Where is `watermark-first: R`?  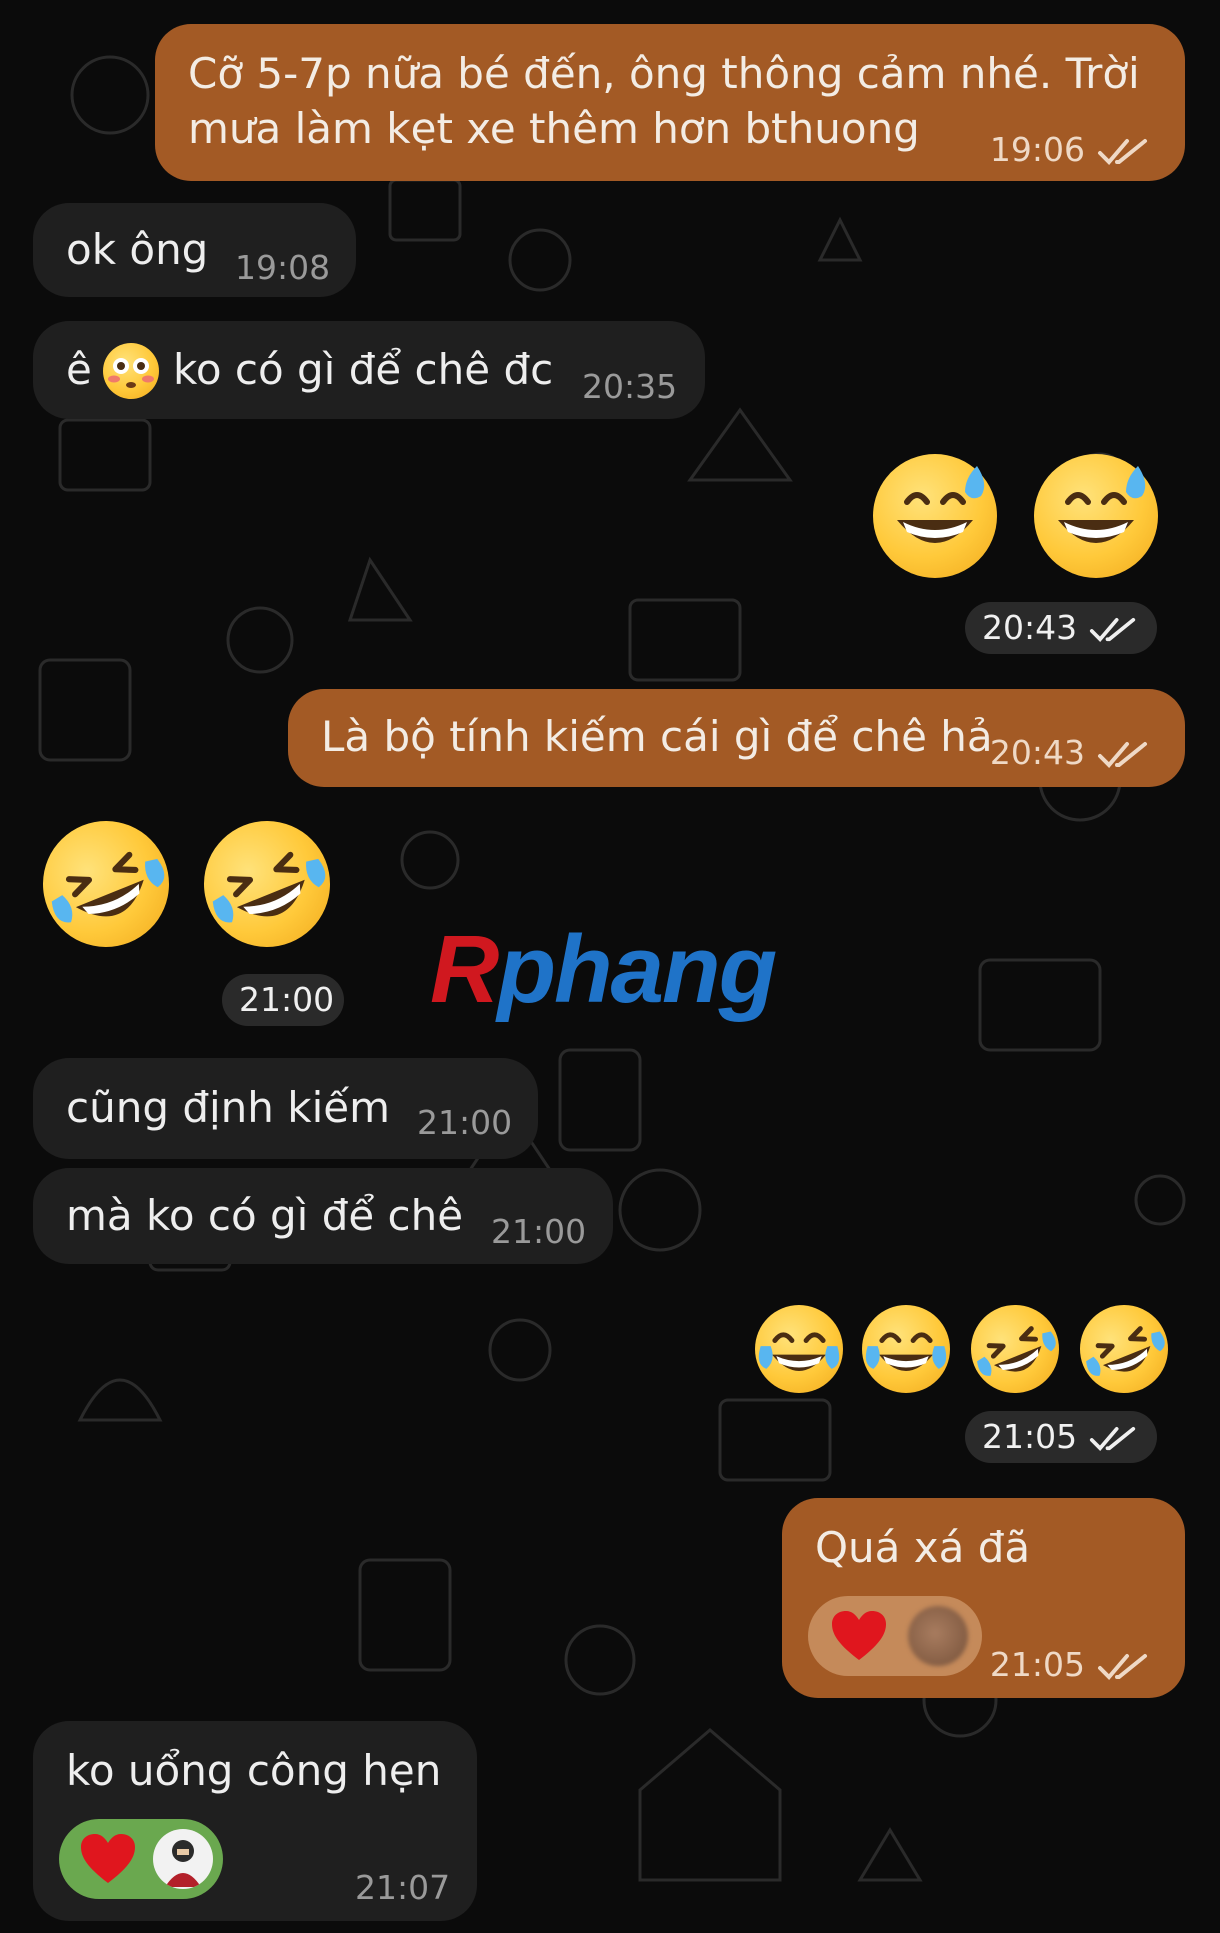
watermark-first: R is located at coordinates (464, 969).